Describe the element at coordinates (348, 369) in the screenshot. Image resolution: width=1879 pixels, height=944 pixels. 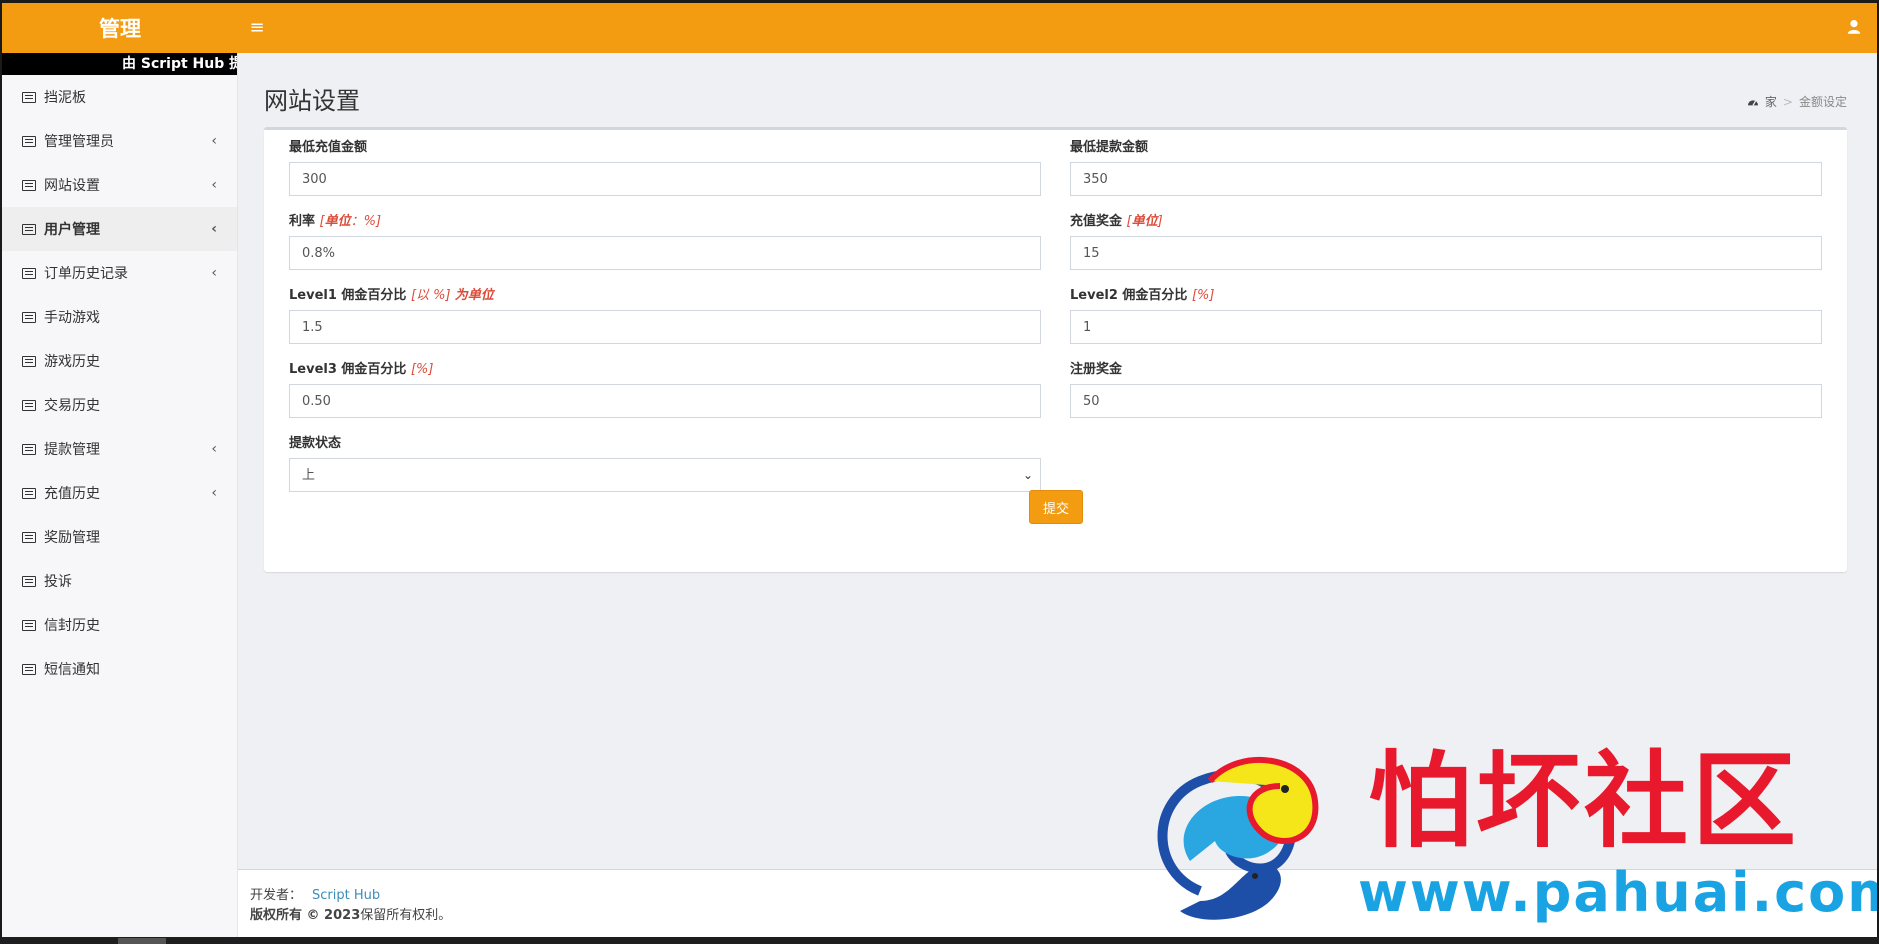
I see `level3-label: Level3 佣金百分比` at that location.